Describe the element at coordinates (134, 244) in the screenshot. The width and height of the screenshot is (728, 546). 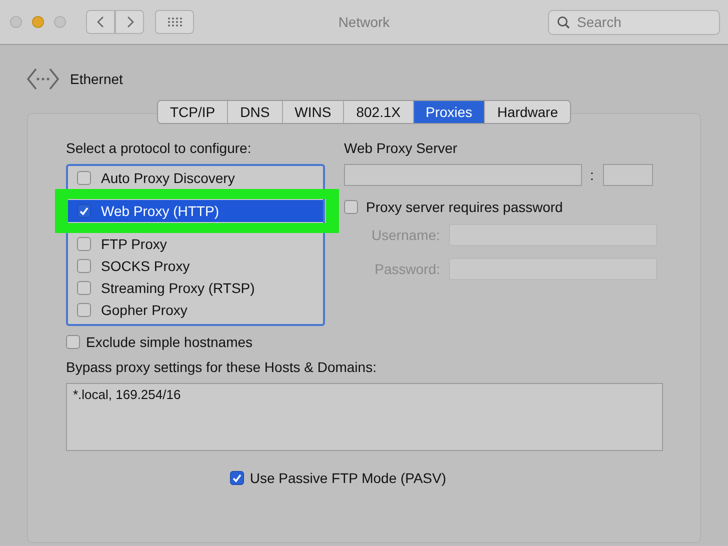
I see `protocol-label: FTP Proxy` at that location.